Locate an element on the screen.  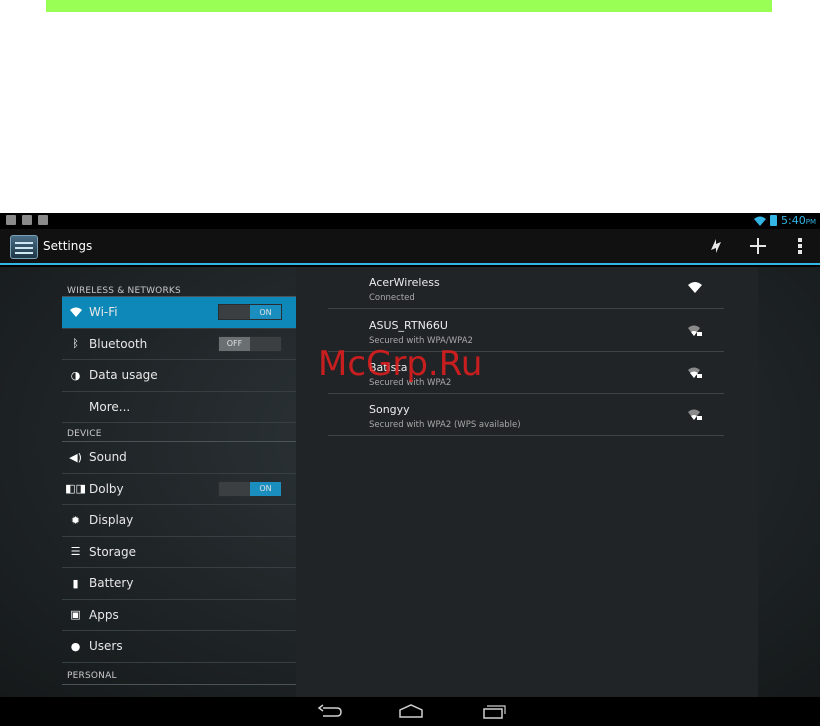
battery-icon: ▮ is located at coordinates (75, 583).